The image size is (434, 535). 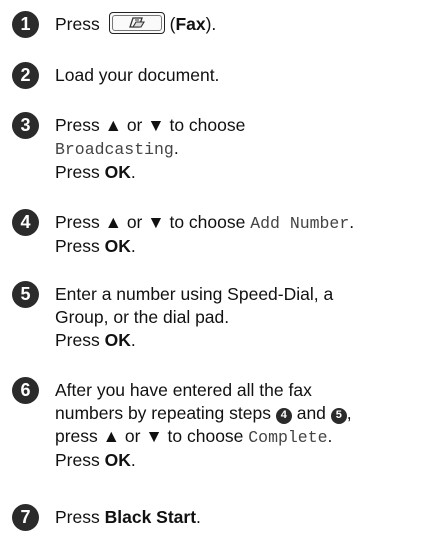 What do you see at coordinates (190, 24) in the screenshot?
I see `fax-label: Fax` at bounding box center [190, 24].